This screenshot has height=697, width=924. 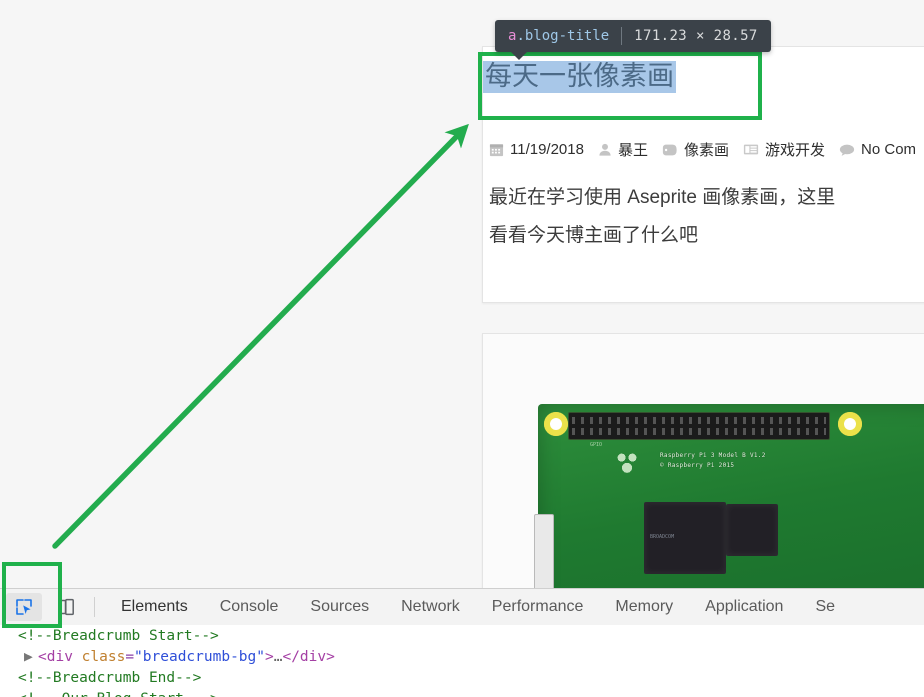 I want to click on broadcom-chip-label: BROADCOM, so click(x=662, y=537).